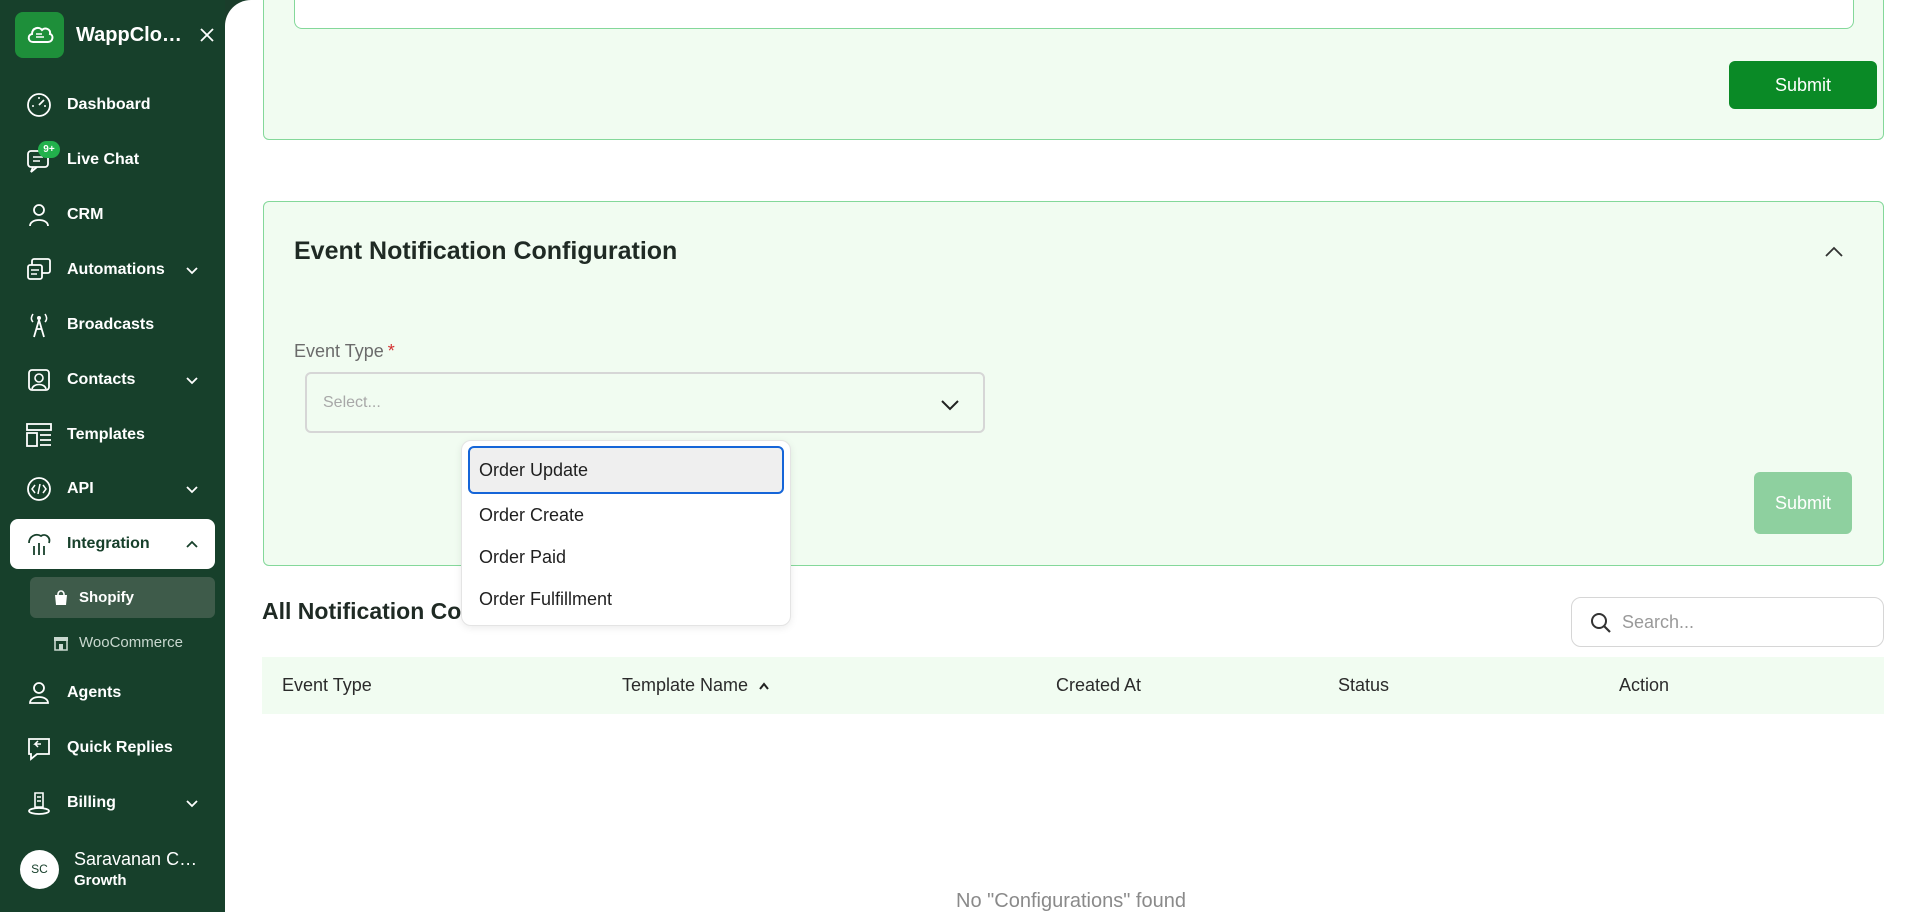 Image resolution: width=1917 pixels, height=912 pixels. Describe the element at coordinates (106, 434) in the screenshot. I see `sidebar-item-label: Templates` at that location.